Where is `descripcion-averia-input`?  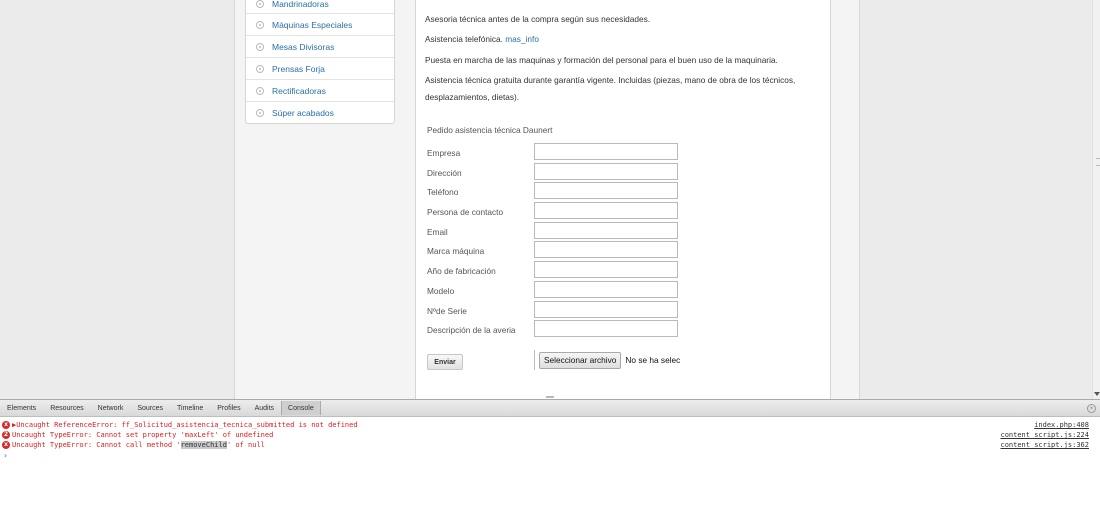 descripcion-averia-input is located at coordinates (606, 328).